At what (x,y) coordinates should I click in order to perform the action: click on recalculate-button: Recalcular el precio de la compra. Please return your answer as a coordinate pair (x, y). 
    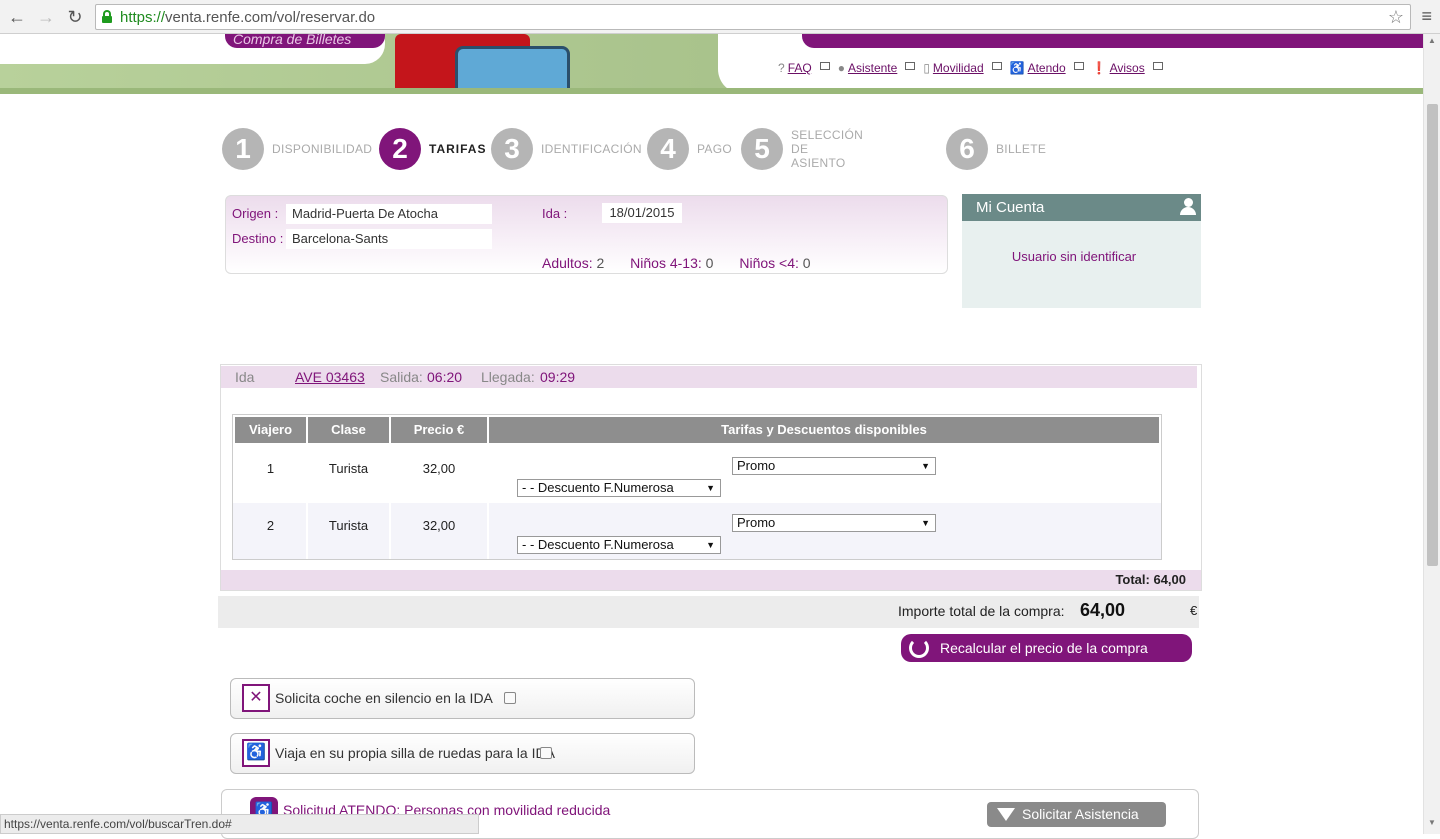
    Looking at the image, I should click on (1046, 648).